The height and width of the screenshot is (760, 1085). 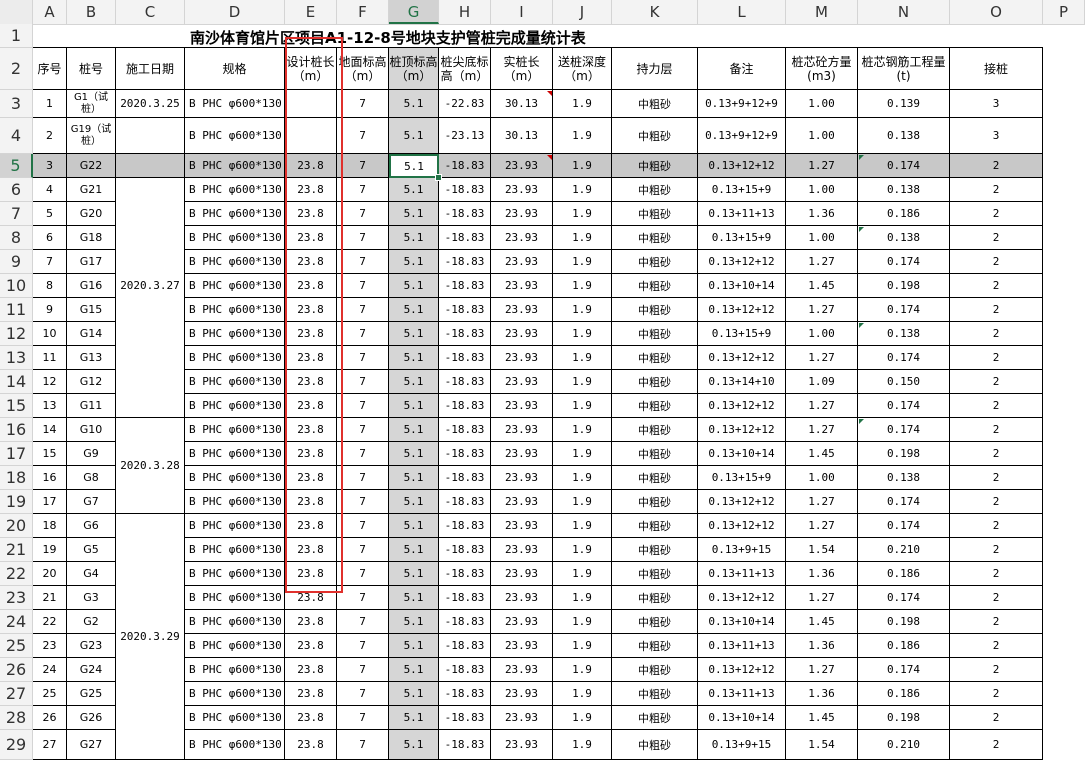 What do you see at coordinates (16, 502) in the screenshot?
I see `row-header-19: 19` at bounding box center [16, 502].